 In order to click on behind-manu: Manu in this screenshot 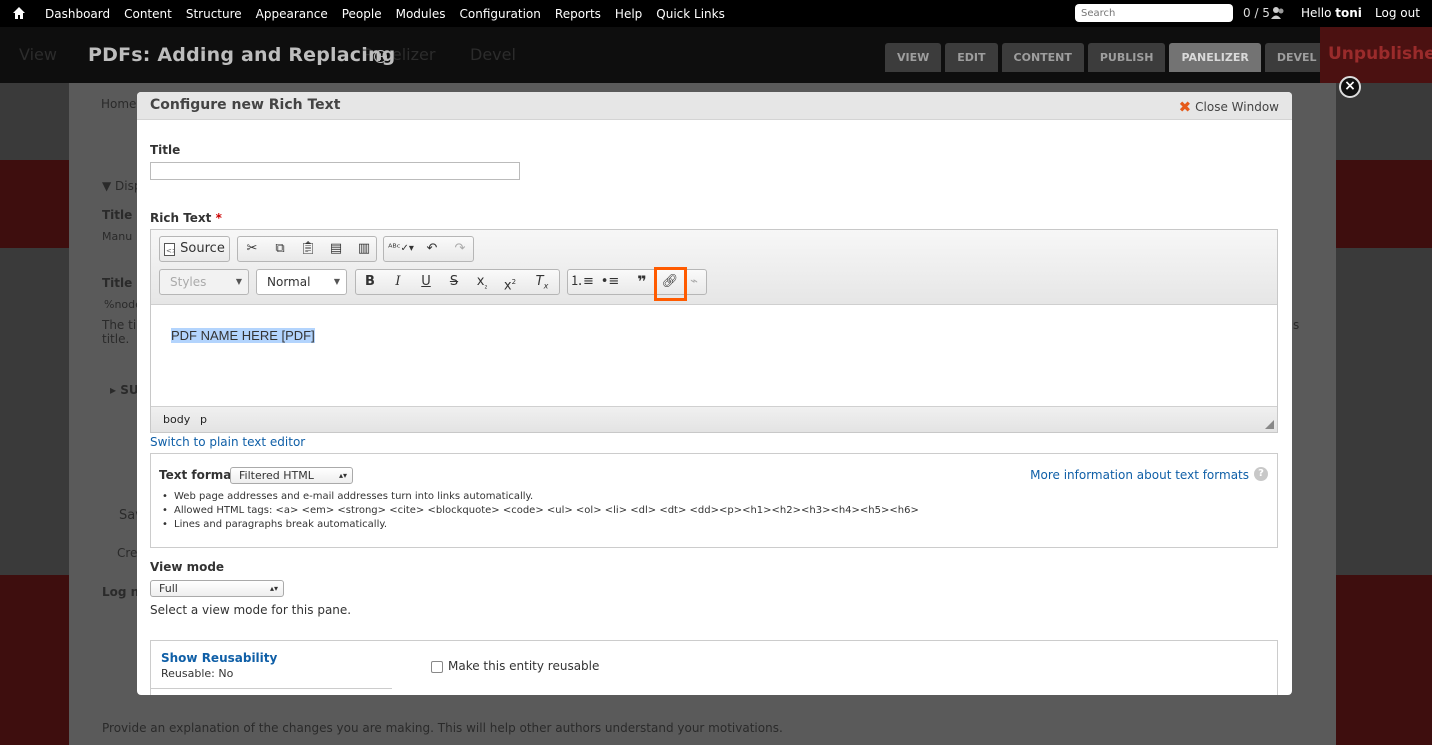, I will do `click(117, 236)`.